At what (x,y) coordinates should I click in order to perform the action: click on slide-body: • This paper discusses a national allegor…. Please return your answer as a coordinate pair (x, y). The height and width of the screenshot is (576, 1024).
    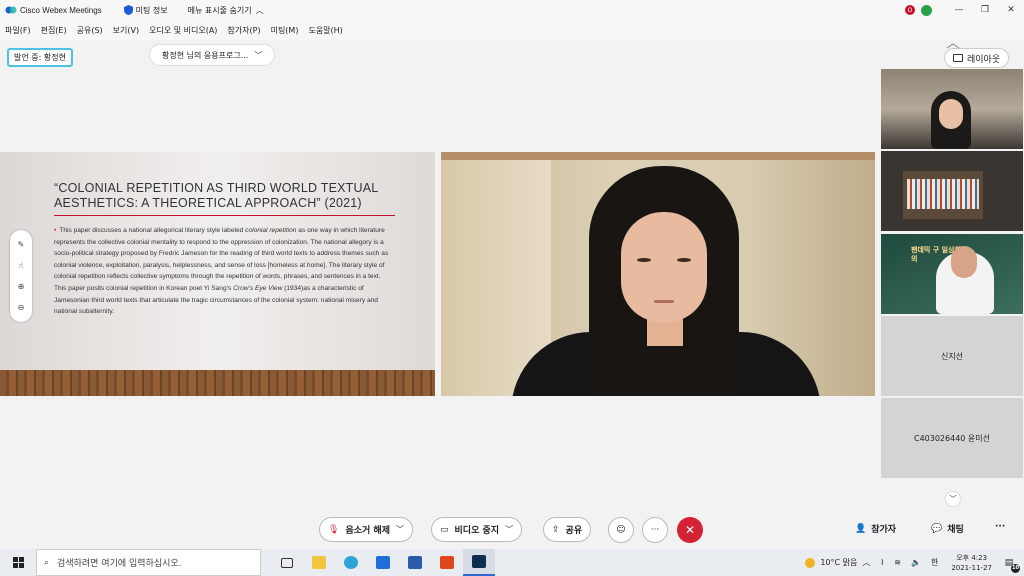
    Looking at the image, I should click on (224, 271).